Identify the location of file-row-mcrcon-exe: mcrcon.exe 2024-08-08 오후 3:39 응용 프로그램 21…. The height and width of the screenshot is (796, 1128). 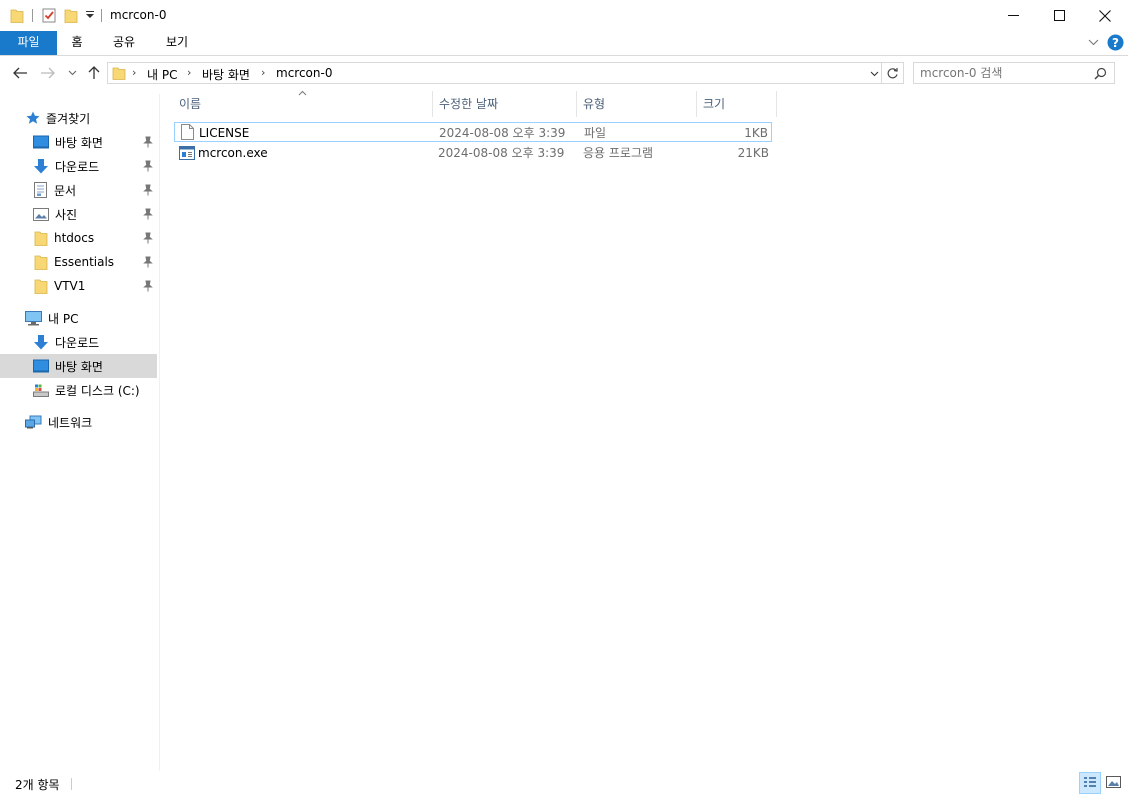
(473, 153).